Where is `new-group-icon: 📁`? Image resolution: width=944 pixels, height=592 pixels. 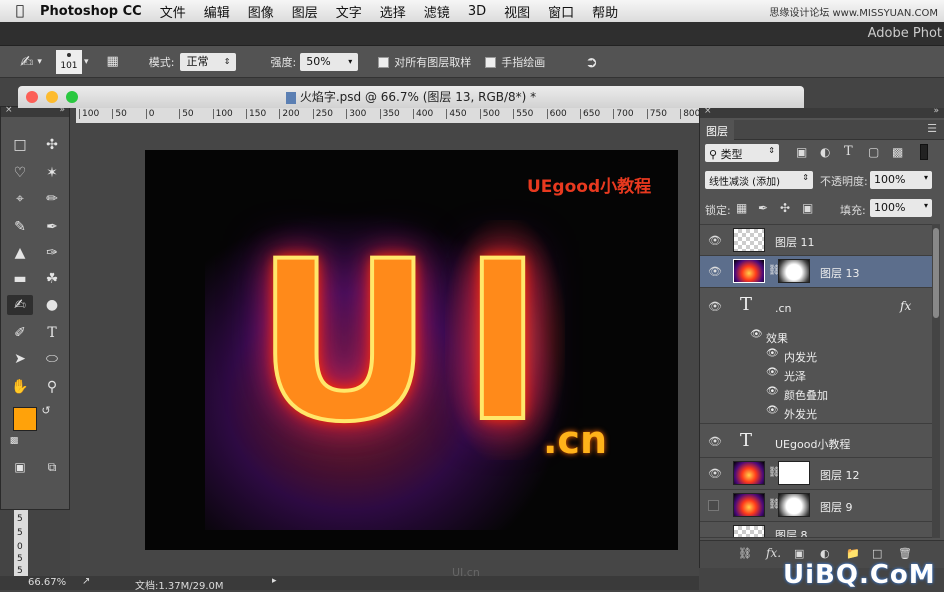
new-group-icon: 📁 is located at coordinates (853, 553).